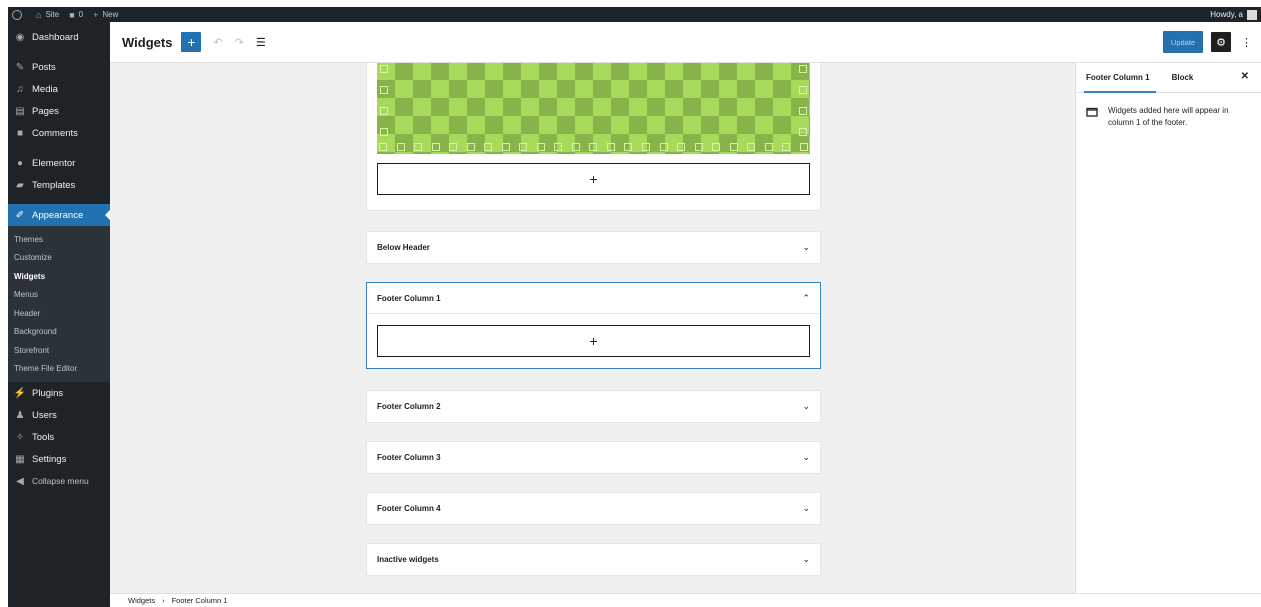  Describe the element at coordinates (593, 508) in the screenshot. I see `widget-area-footer-column-4: Footer Column 4 ⌄` at that location.